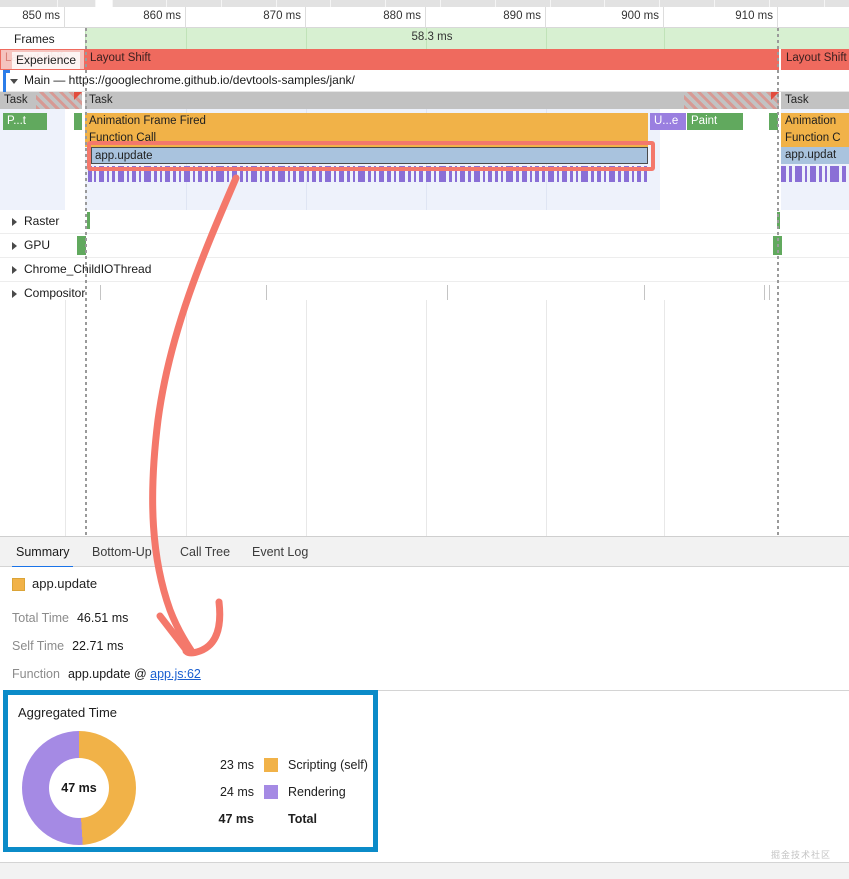 This screenshot has width=849, height=879. I want to click on flame-bar-task-long-warning, so click(731, 100).